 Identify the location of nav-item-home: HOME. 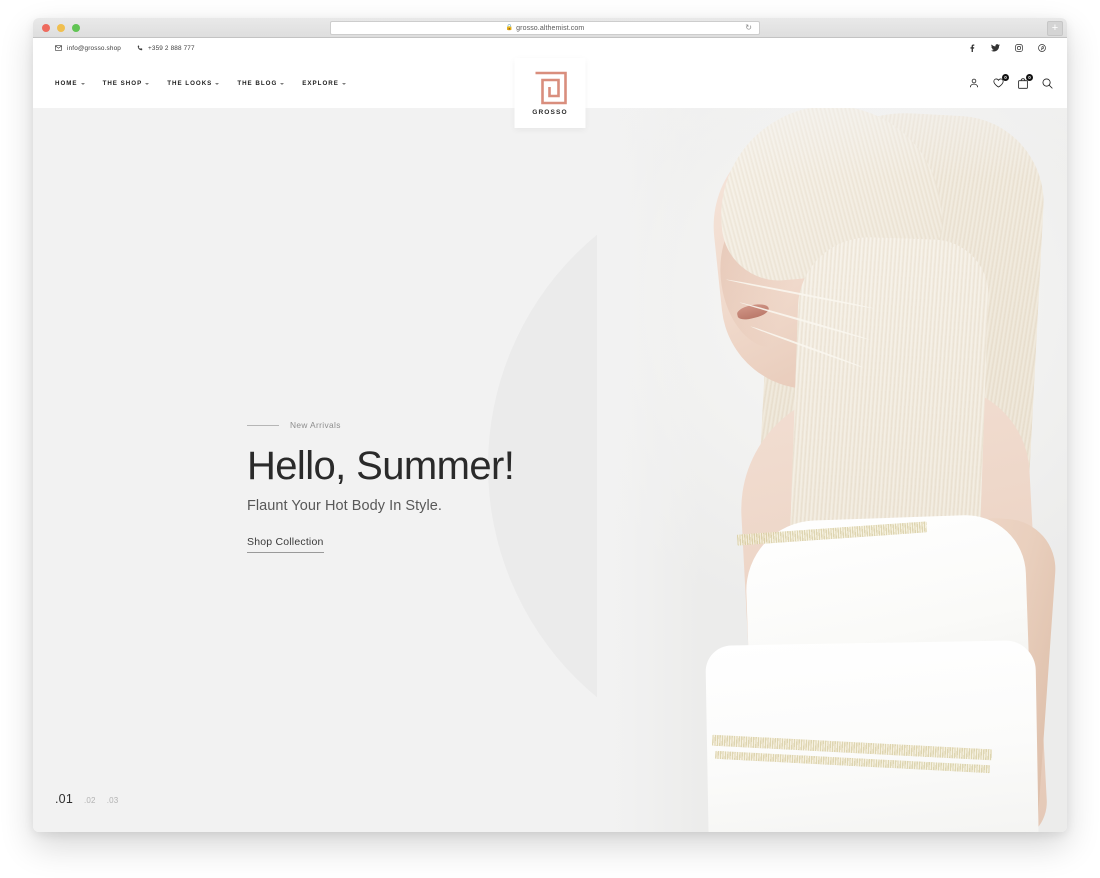
(70, 83).